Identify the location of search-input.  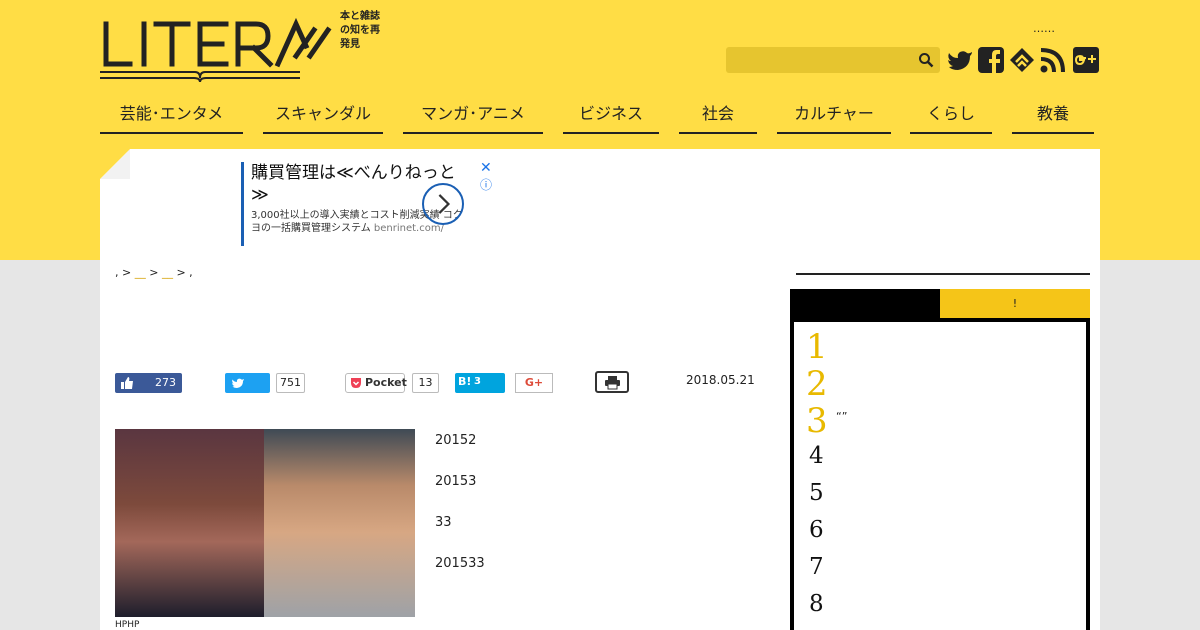
(833, 60).